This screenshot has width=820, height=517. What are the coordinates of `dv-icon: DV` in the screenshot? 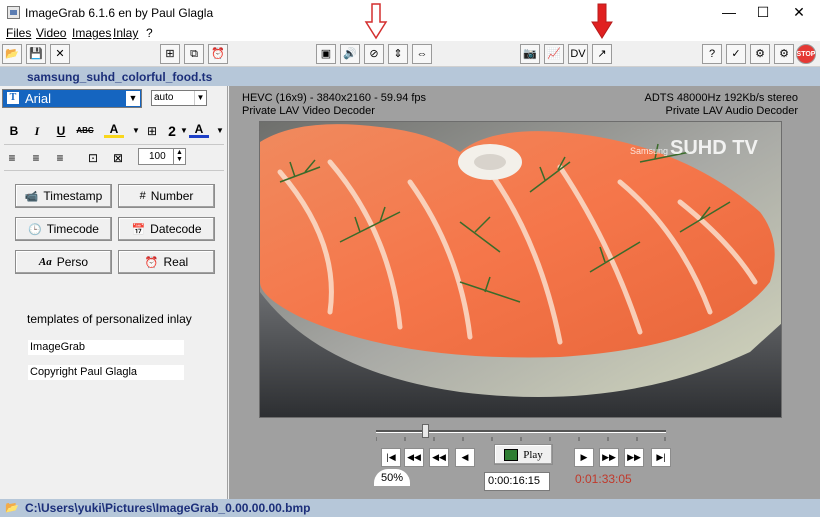 It's located at (578, 54).